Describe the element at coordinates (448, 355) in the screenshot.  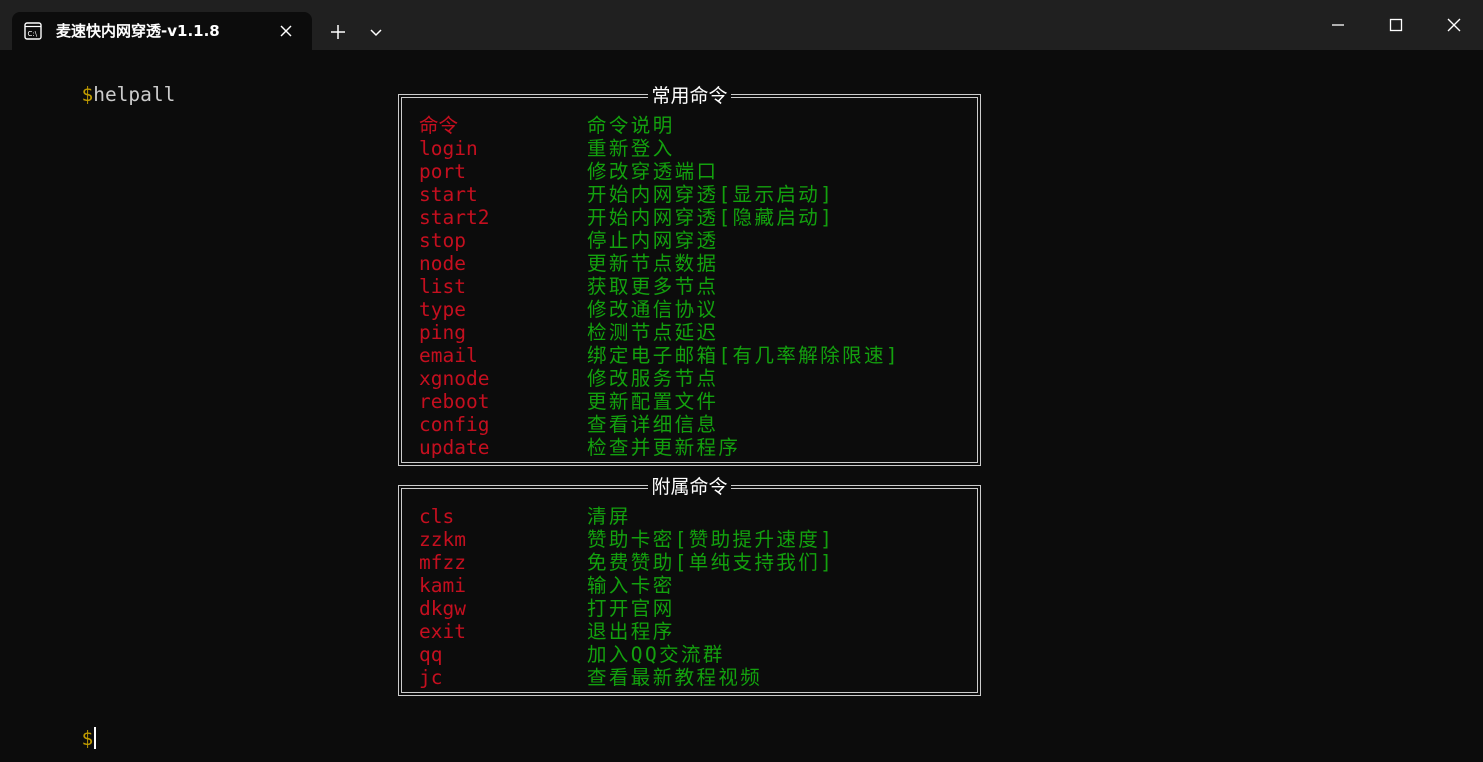
I see `command-name: email` at that location.